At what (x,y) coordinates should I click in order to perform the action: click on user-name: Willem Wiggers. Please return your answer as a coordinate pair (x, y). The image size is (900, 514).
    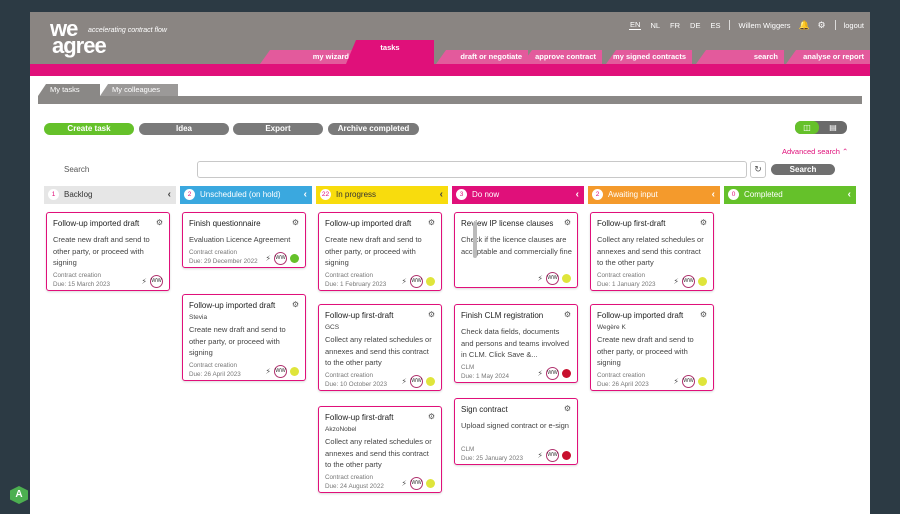
    Looking at the image, I should click on (764, 25).